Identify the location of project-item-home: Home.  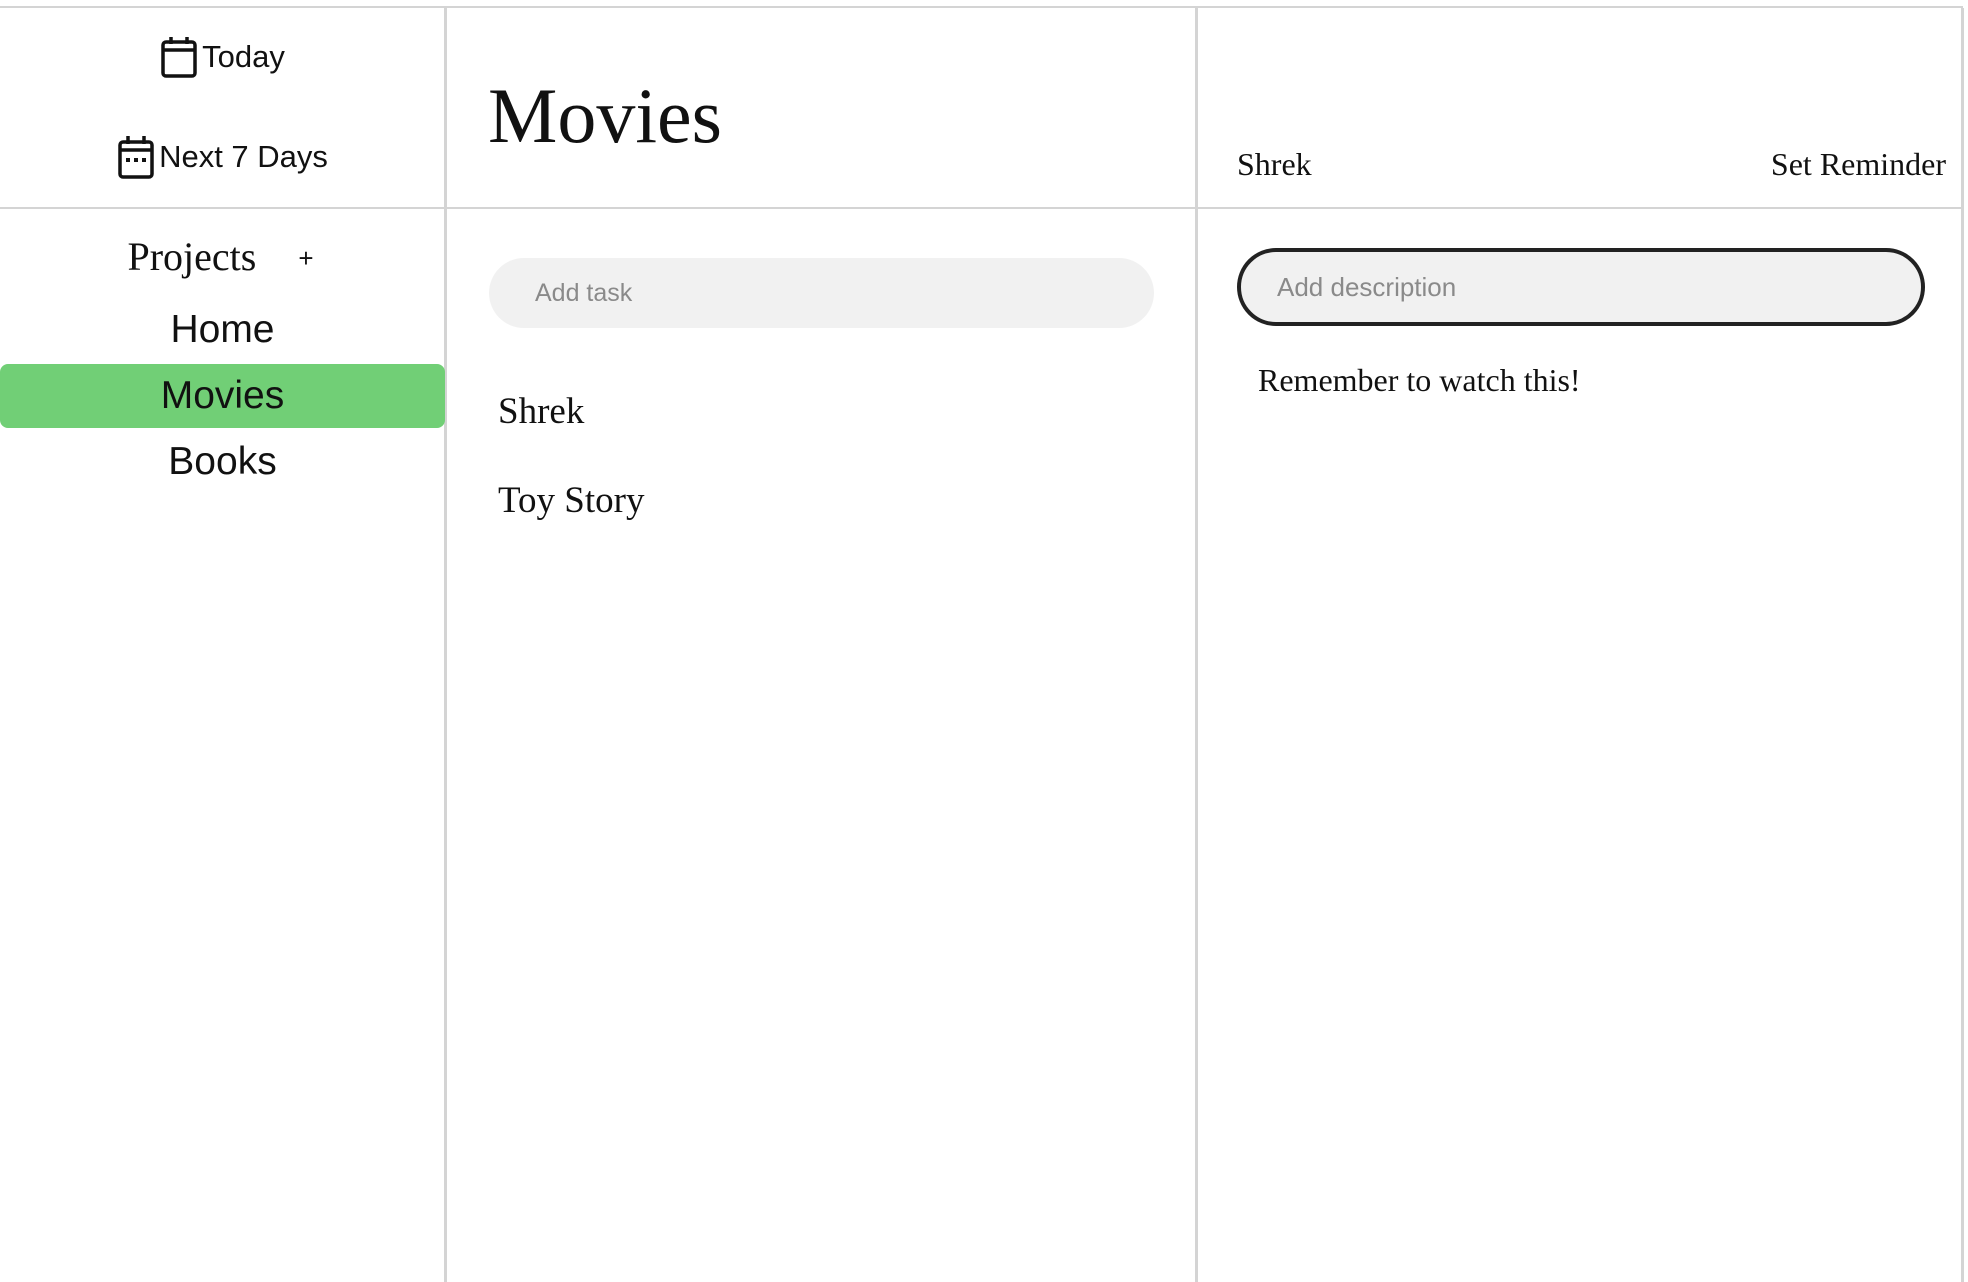
(222, 330).